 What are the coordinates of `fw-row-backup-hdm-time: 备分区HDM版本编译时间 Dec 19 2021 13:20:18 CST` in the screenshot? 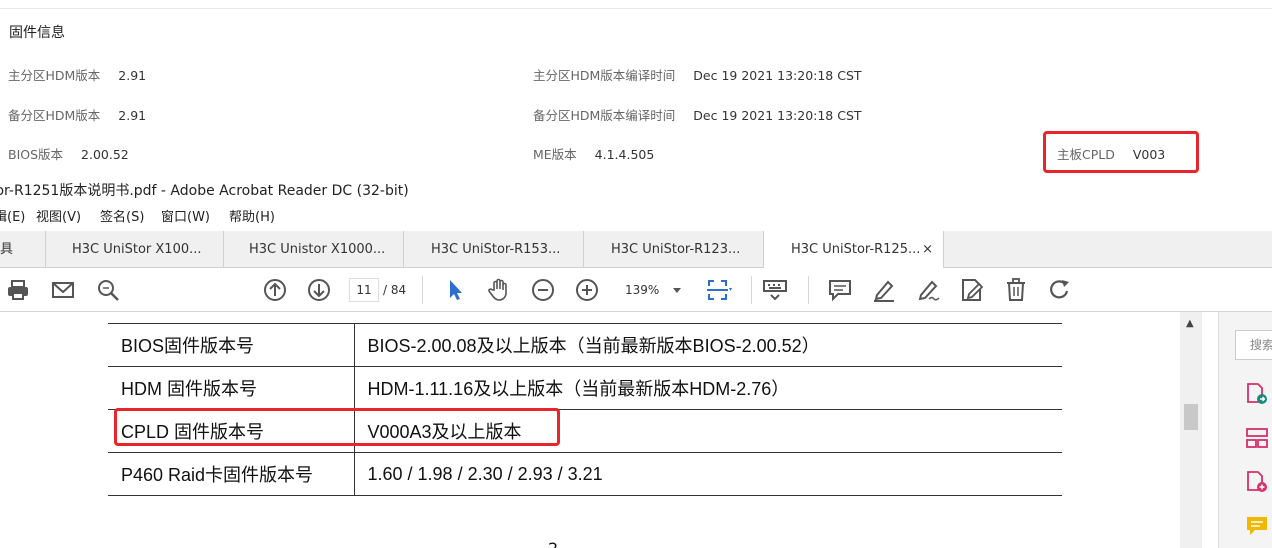 It's located at (697, 114).